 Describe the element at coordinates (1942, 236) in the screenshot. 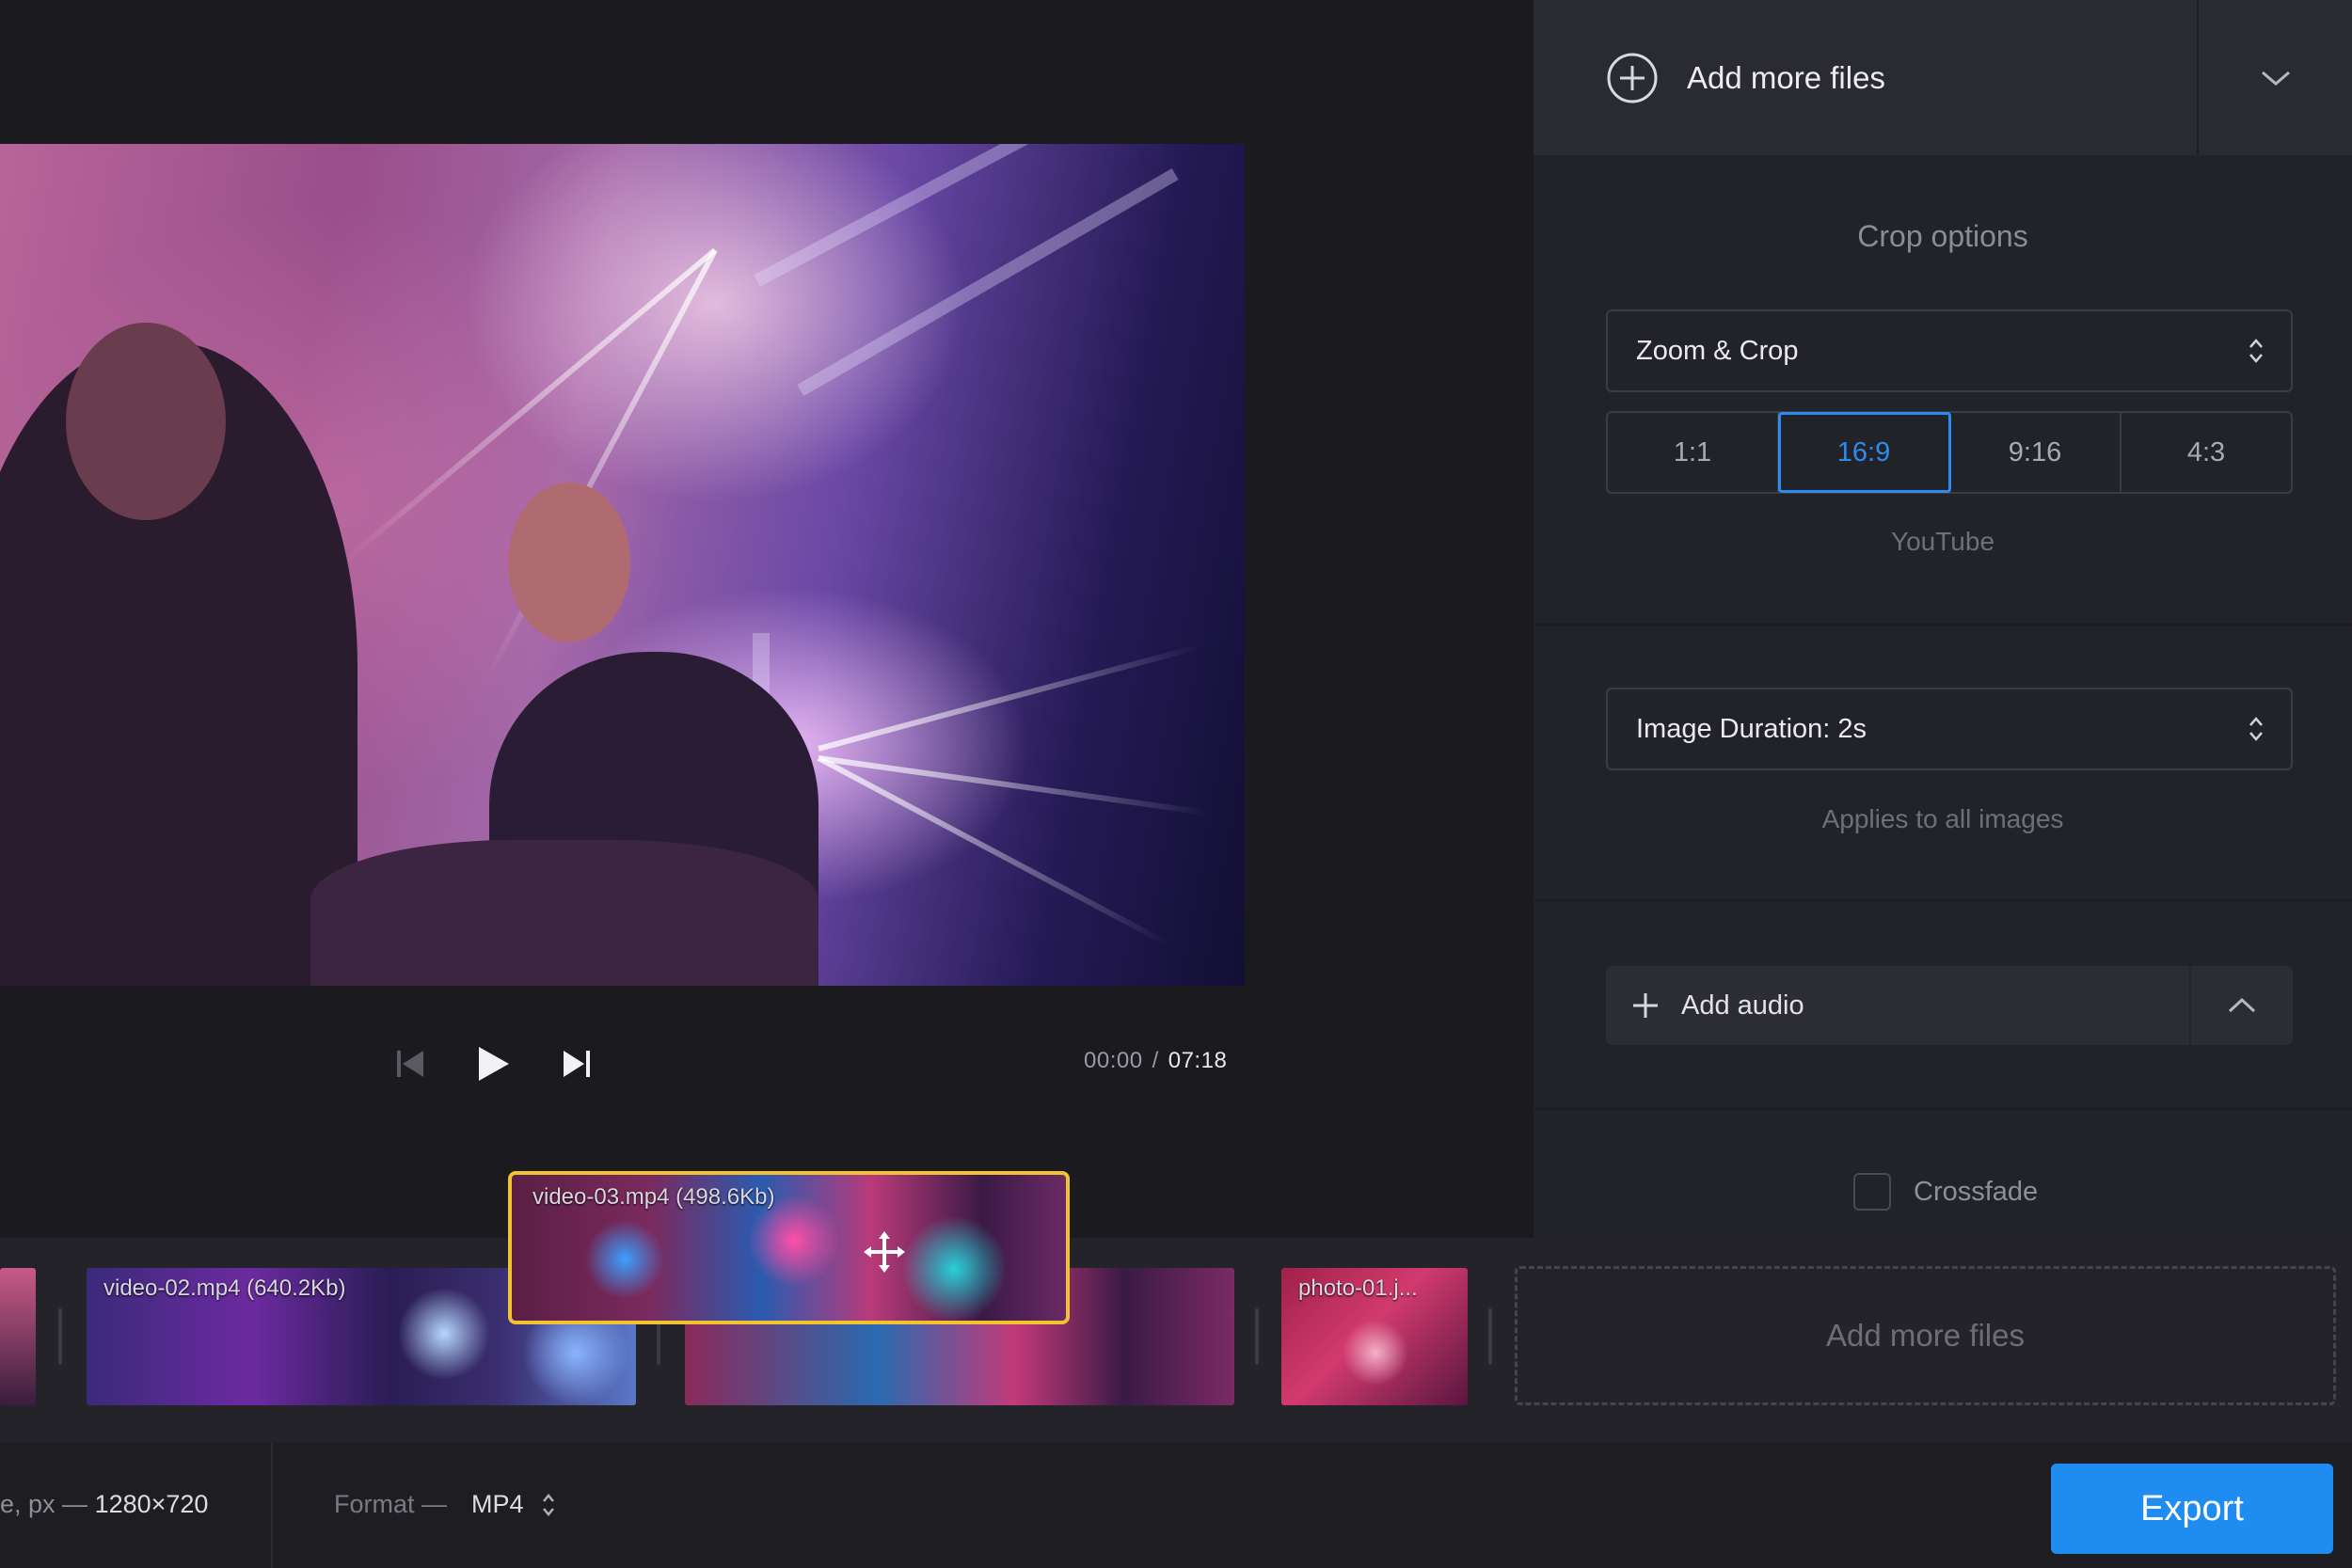

I see `crop-options-title: Crop options` at that location.